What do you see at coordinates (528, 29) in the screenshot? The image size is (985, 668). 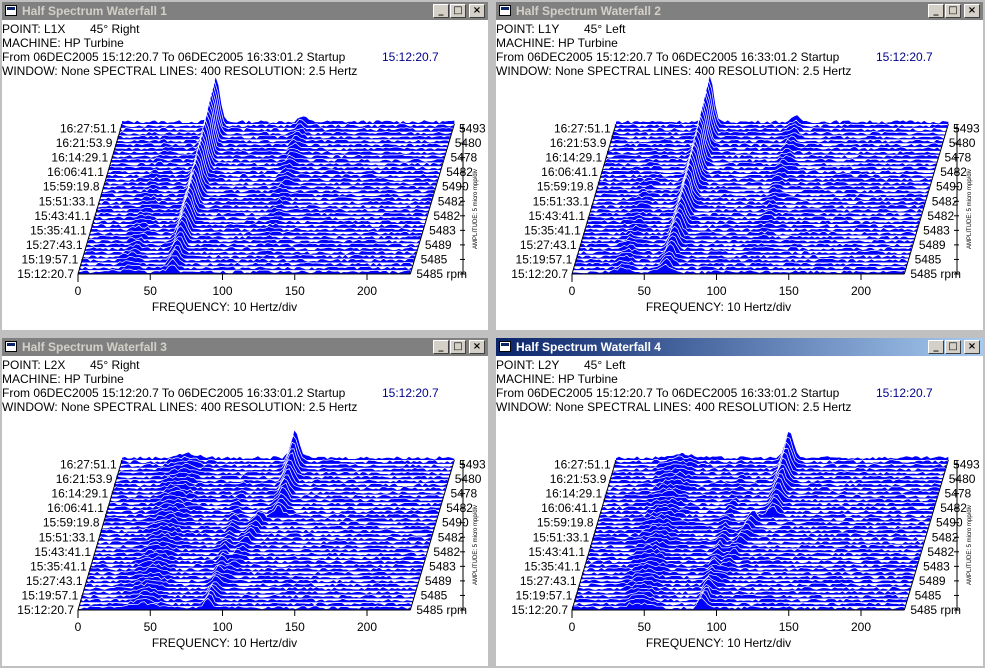 I see `point-label: POINT: L1Y` at bounding box center [528, 29].